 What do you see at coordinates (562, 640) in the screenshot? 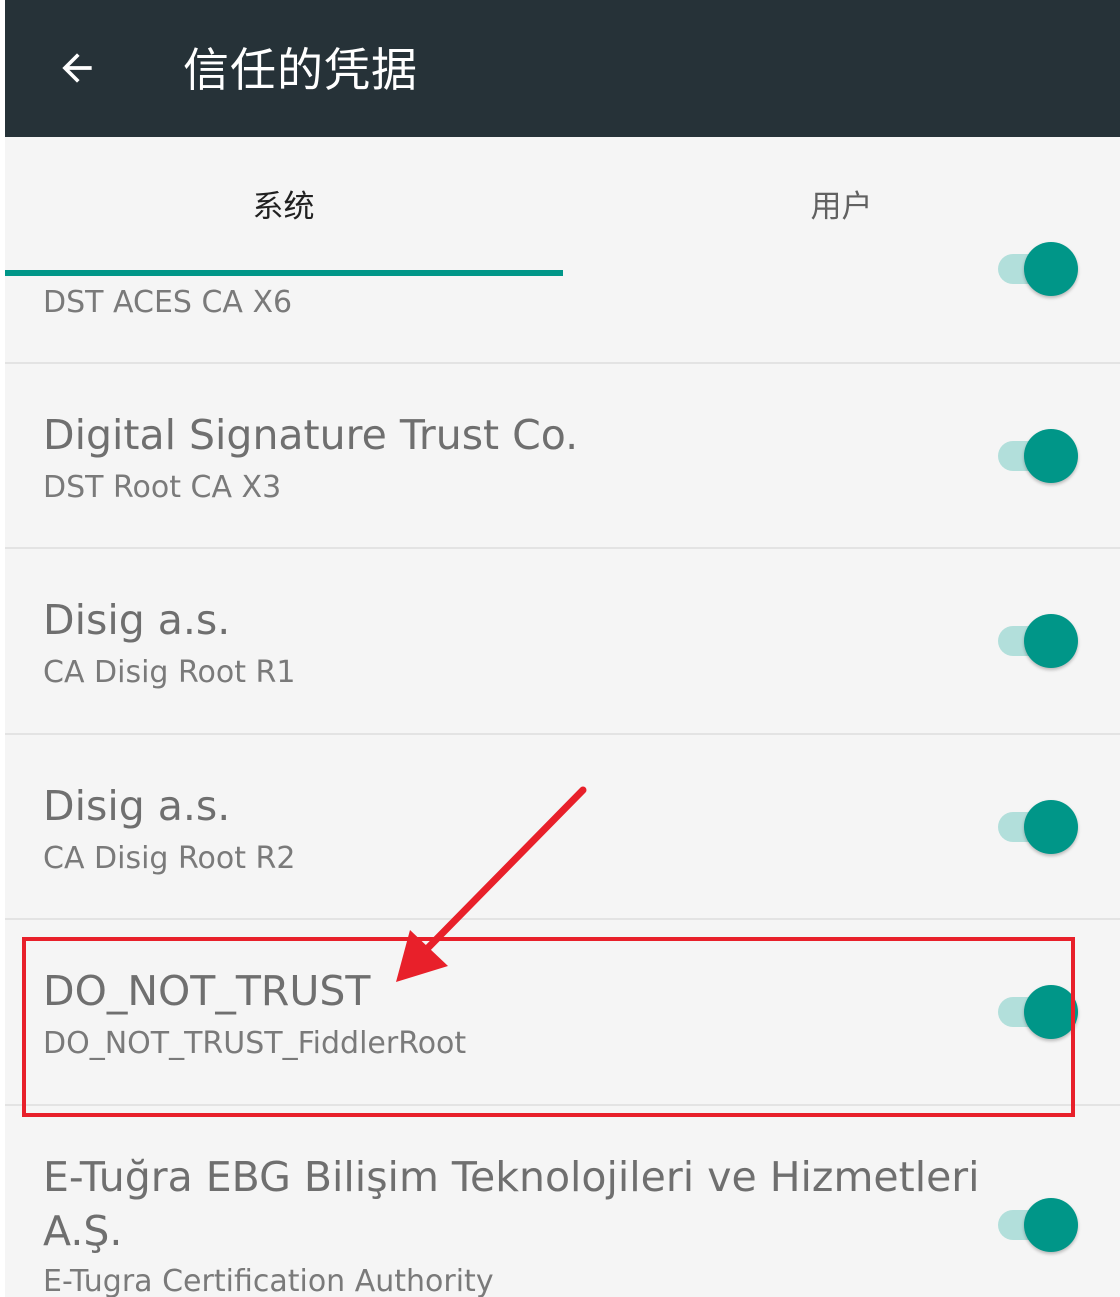
I see `list-item: Disig a.s. CA Disig Root R1` at bounding box center [562, 640].